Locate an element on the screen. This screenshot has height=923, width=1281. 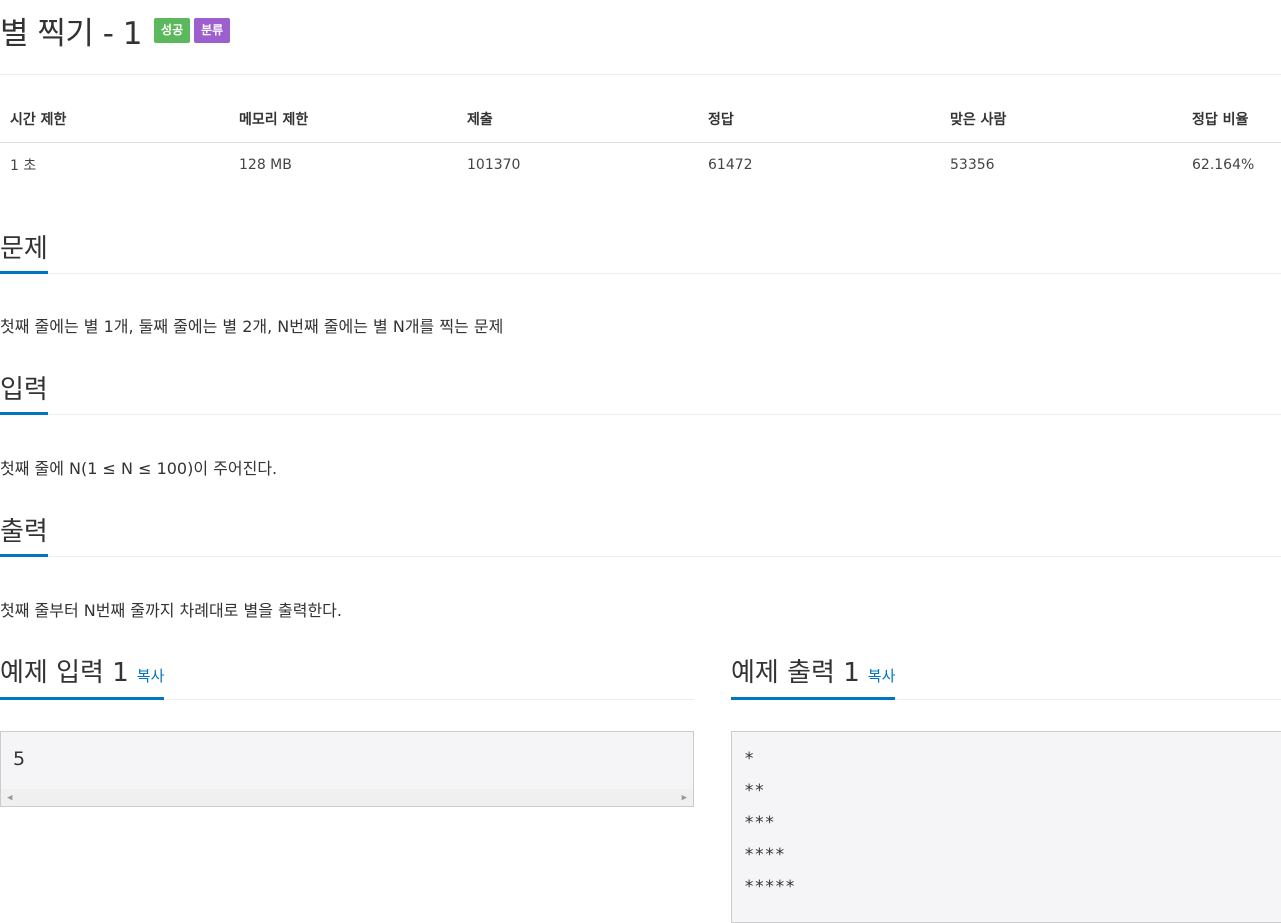
sample-input-title: 예제 입력 1 is located at coordinates (64, 673).